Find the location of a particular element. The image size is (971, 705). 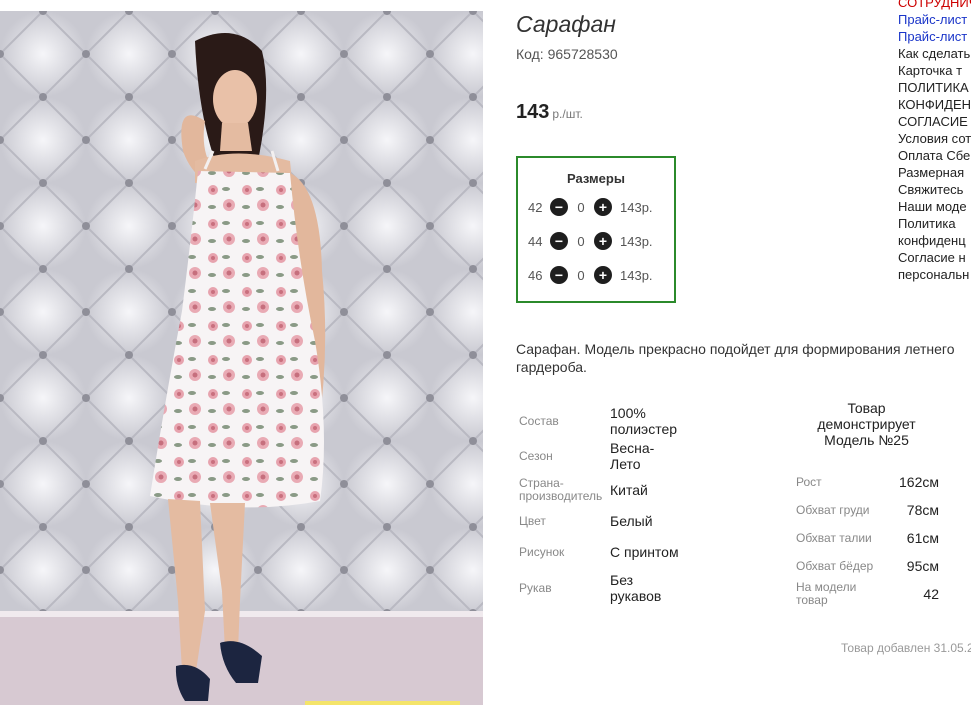

sidebar-link-price-list-2: Прайс-лист is located at coordinates (934, 36).